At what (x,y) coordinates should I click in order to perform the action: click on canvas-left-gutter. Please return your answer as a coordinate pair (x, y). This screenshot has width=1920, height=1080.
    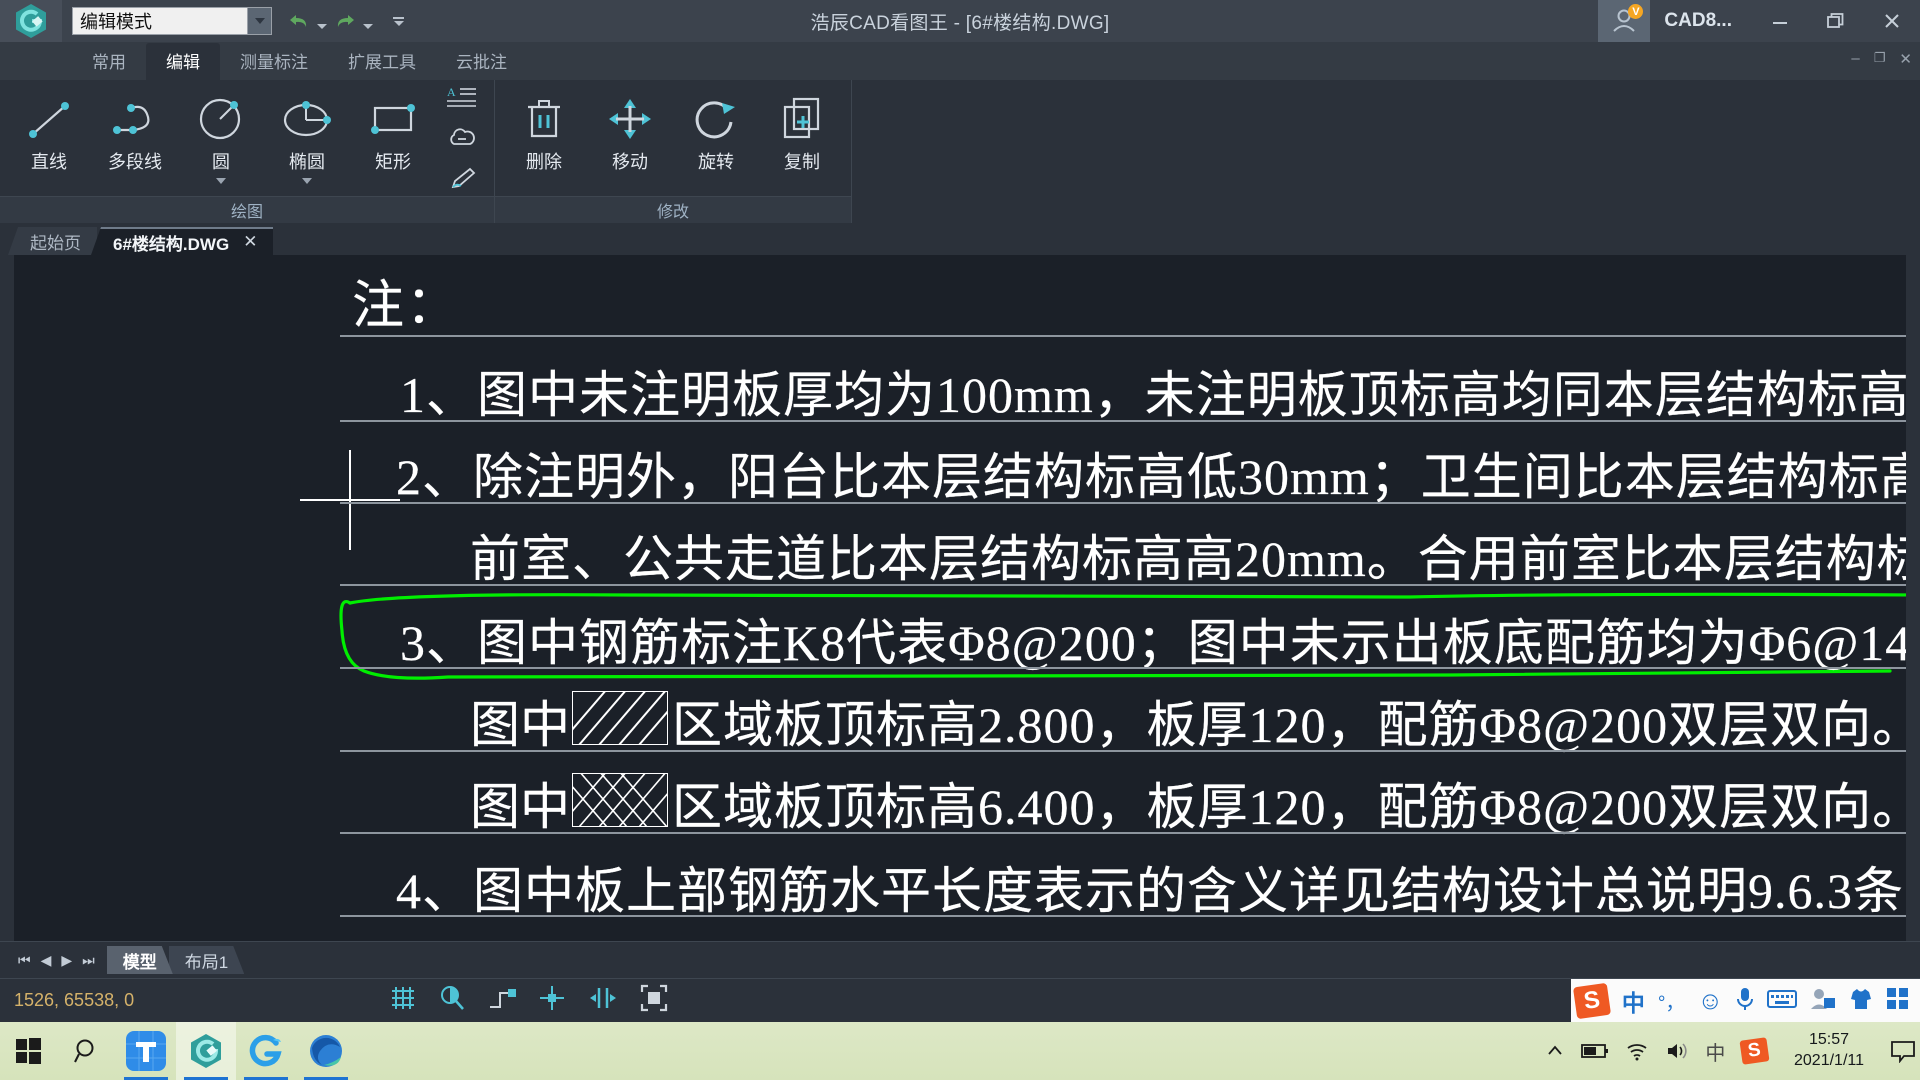
    Looking at the image, I should click on (7, 598).